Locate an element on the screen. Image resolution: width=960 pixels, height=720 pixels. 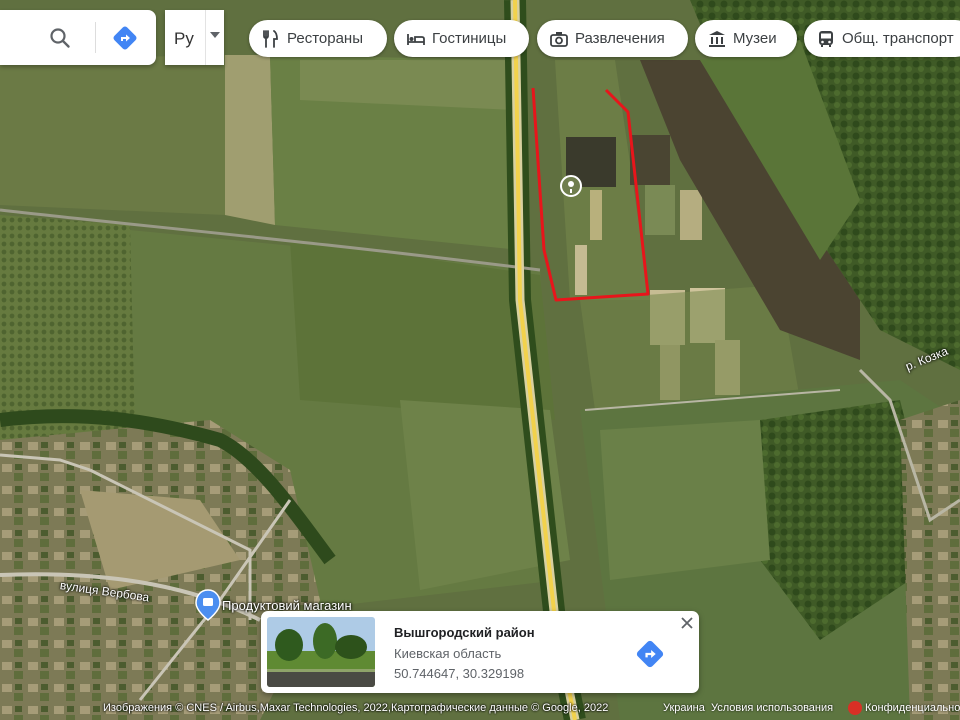
chip-label: Музеи is located at coordinates (755, 38).